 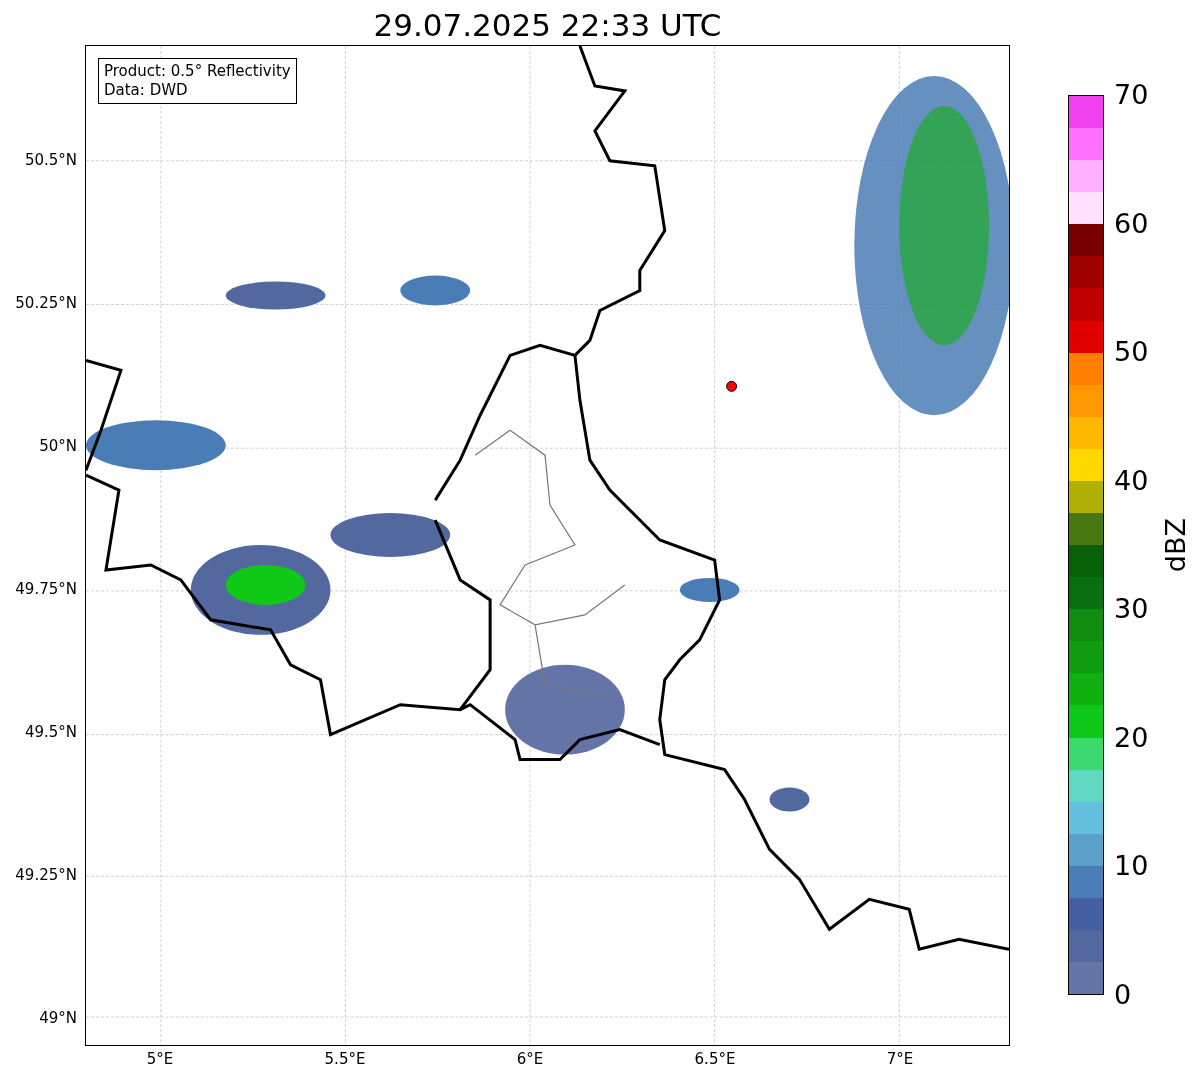 I want to click on colorbar-tick-label: 20, so click(x=1131, y=737).